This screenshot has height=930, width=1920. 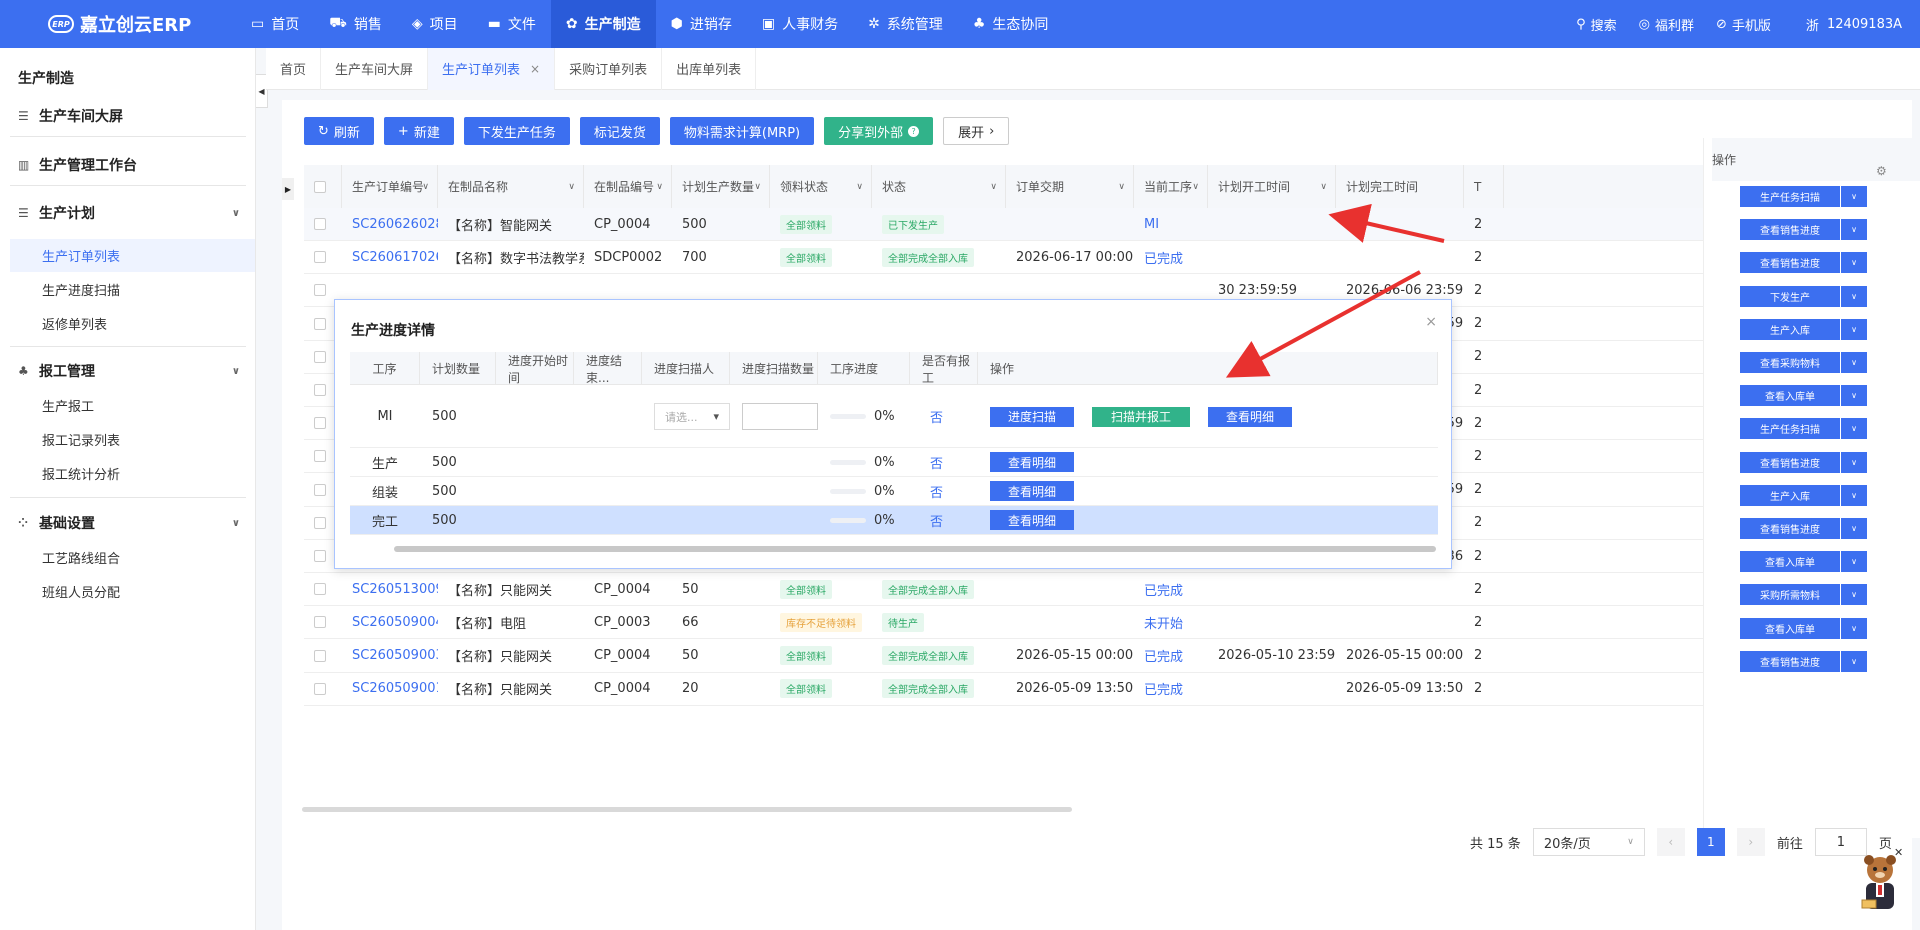 What do you see at coordinates (132, 405) in the screenshot?
I see `sidebar-item-production-report: 生产报工` at bounding box center [132, 405].